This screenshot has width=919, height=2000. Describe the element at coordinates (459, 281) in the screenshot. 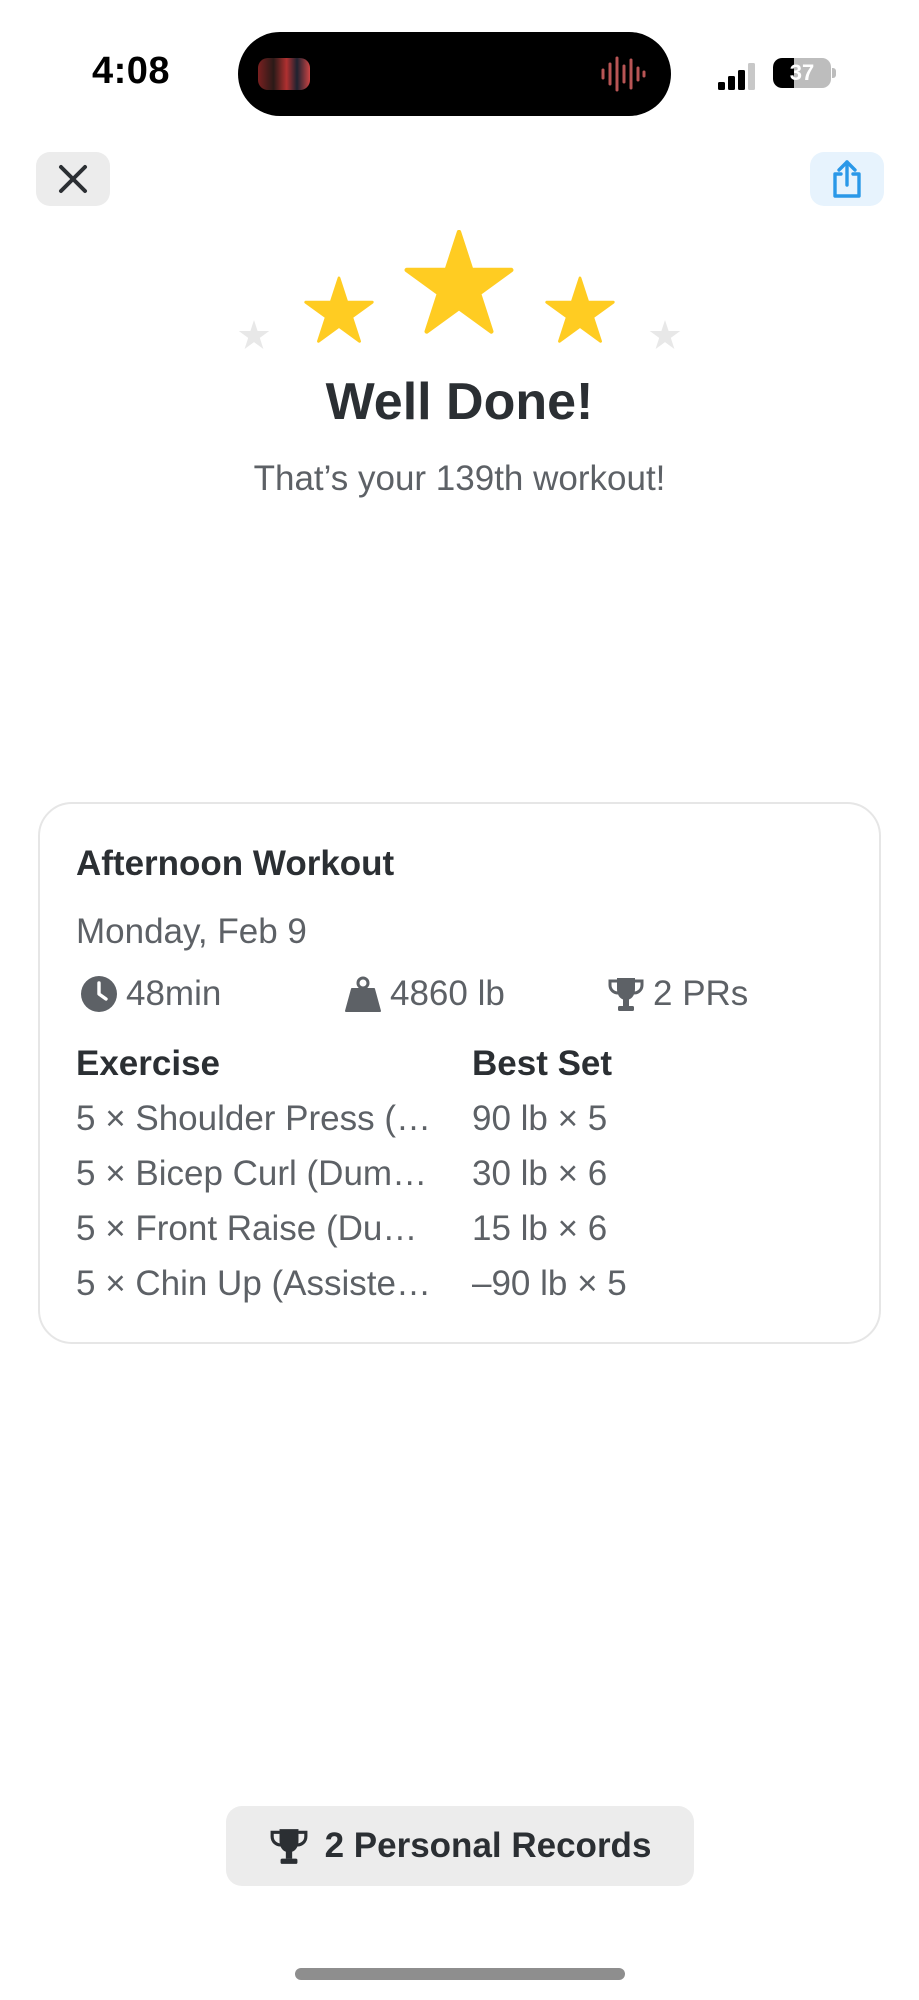

I see `star-icon-center` at that location.